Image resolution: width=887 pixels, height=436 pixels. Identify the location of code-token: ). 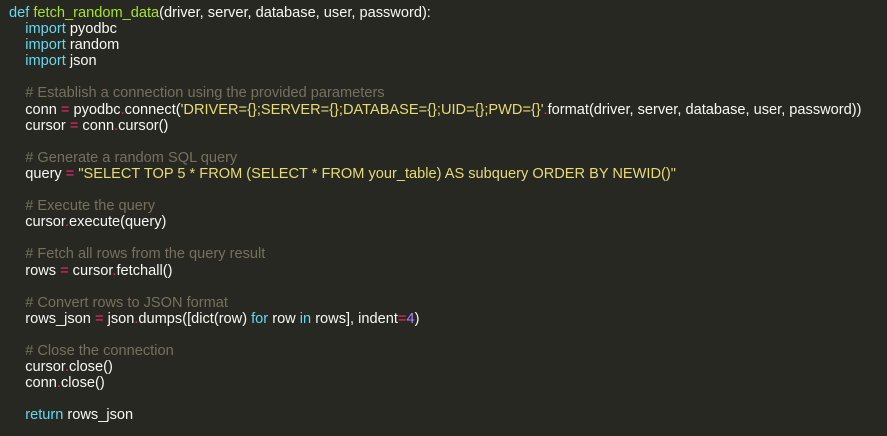
(417, 318).